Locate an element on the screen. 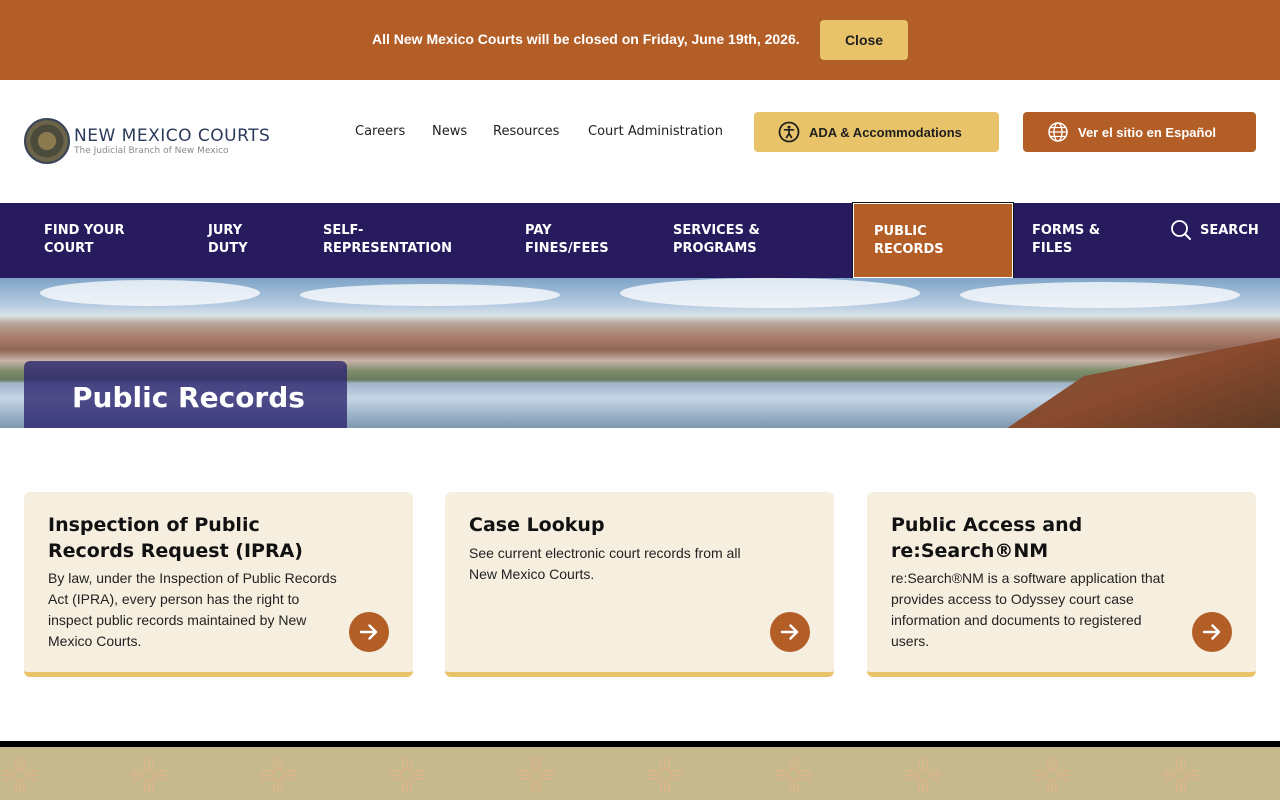 Image resolution: width=1280 pixels, height=800 pixels. nav-label-line2: COURT is located at coordinates (69, 248).